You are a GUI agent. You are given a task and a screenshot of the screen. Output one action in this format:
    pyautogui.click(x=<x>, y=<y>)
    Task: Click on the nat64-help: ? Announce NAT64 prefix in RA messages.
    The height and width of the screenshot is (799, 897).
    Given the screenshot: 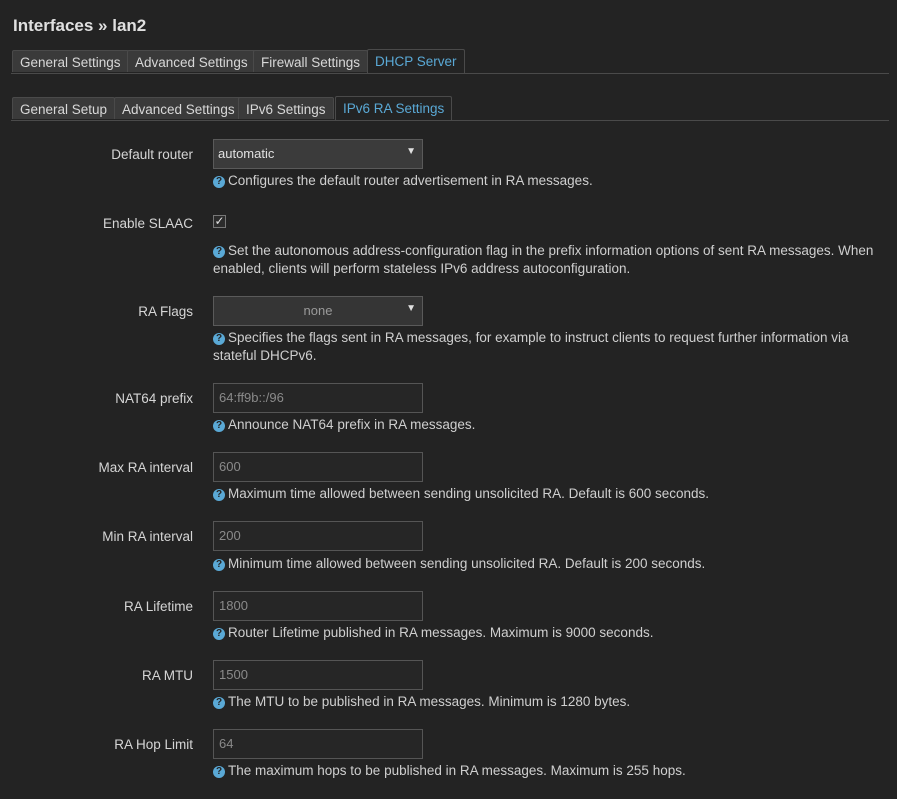 What is the action you would take?
    pyautogui.click(x=548, y=425)
    